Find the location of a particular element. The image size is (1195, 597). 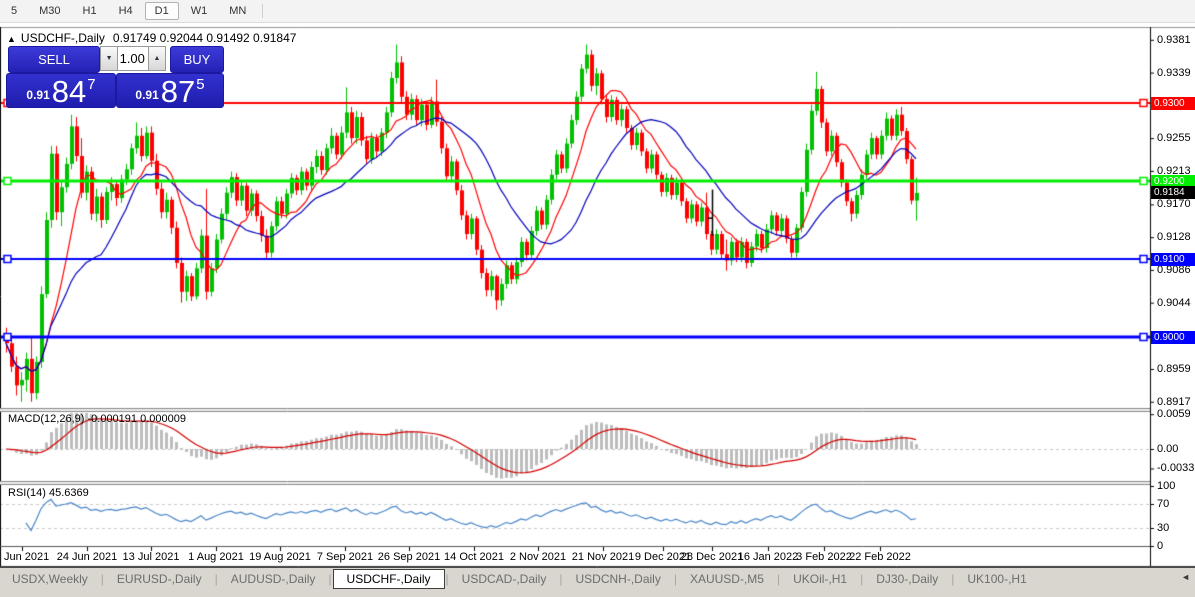

macd-name: MACD(12,26,9) is located at coordinates (46, 419).